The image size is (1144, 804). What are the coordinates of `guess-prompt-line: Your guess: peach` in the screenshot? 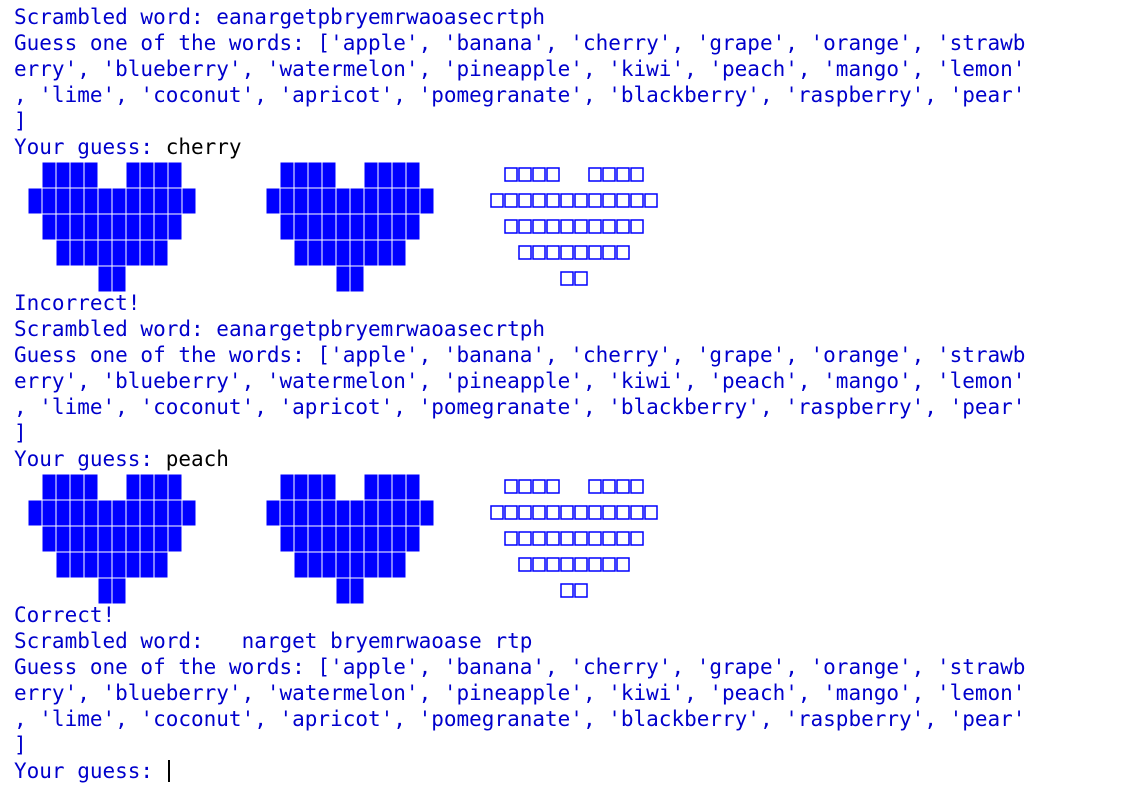 It's located at (121, 459).